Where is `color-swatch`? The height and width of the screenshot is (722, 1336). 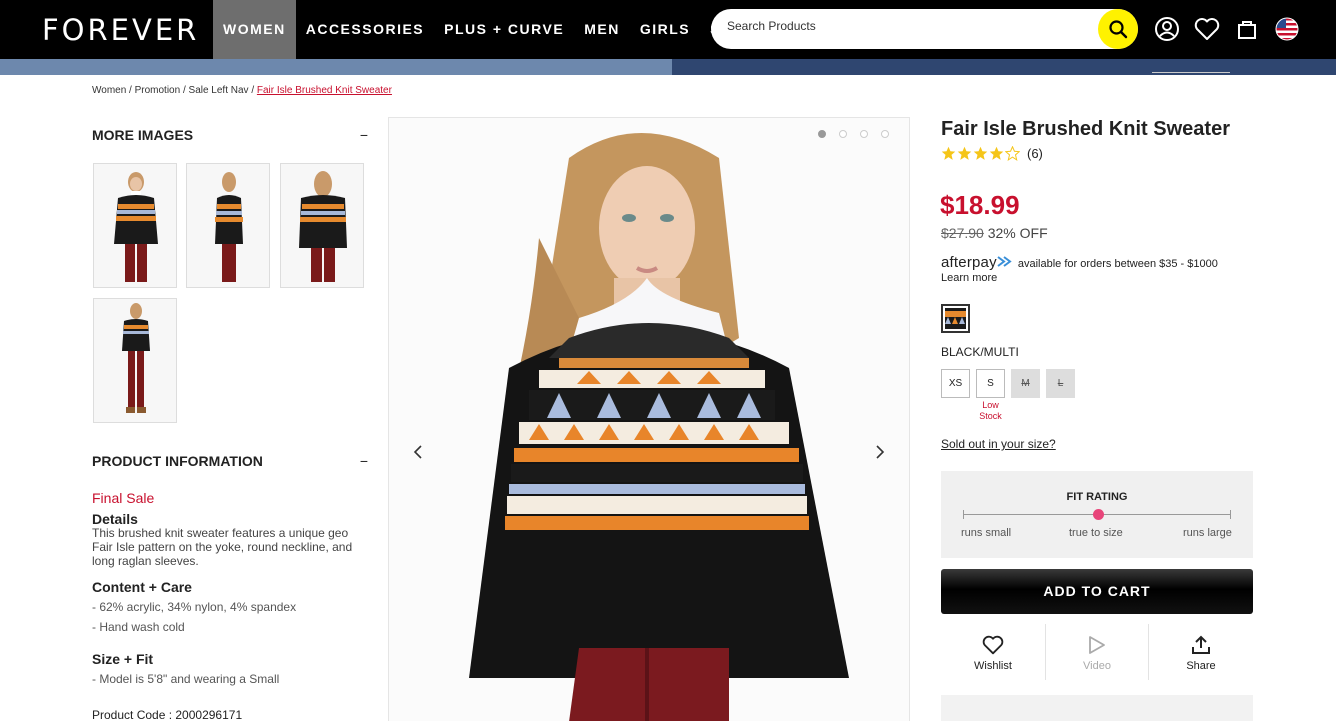
color-swatch is located at coordinates (955, 318).